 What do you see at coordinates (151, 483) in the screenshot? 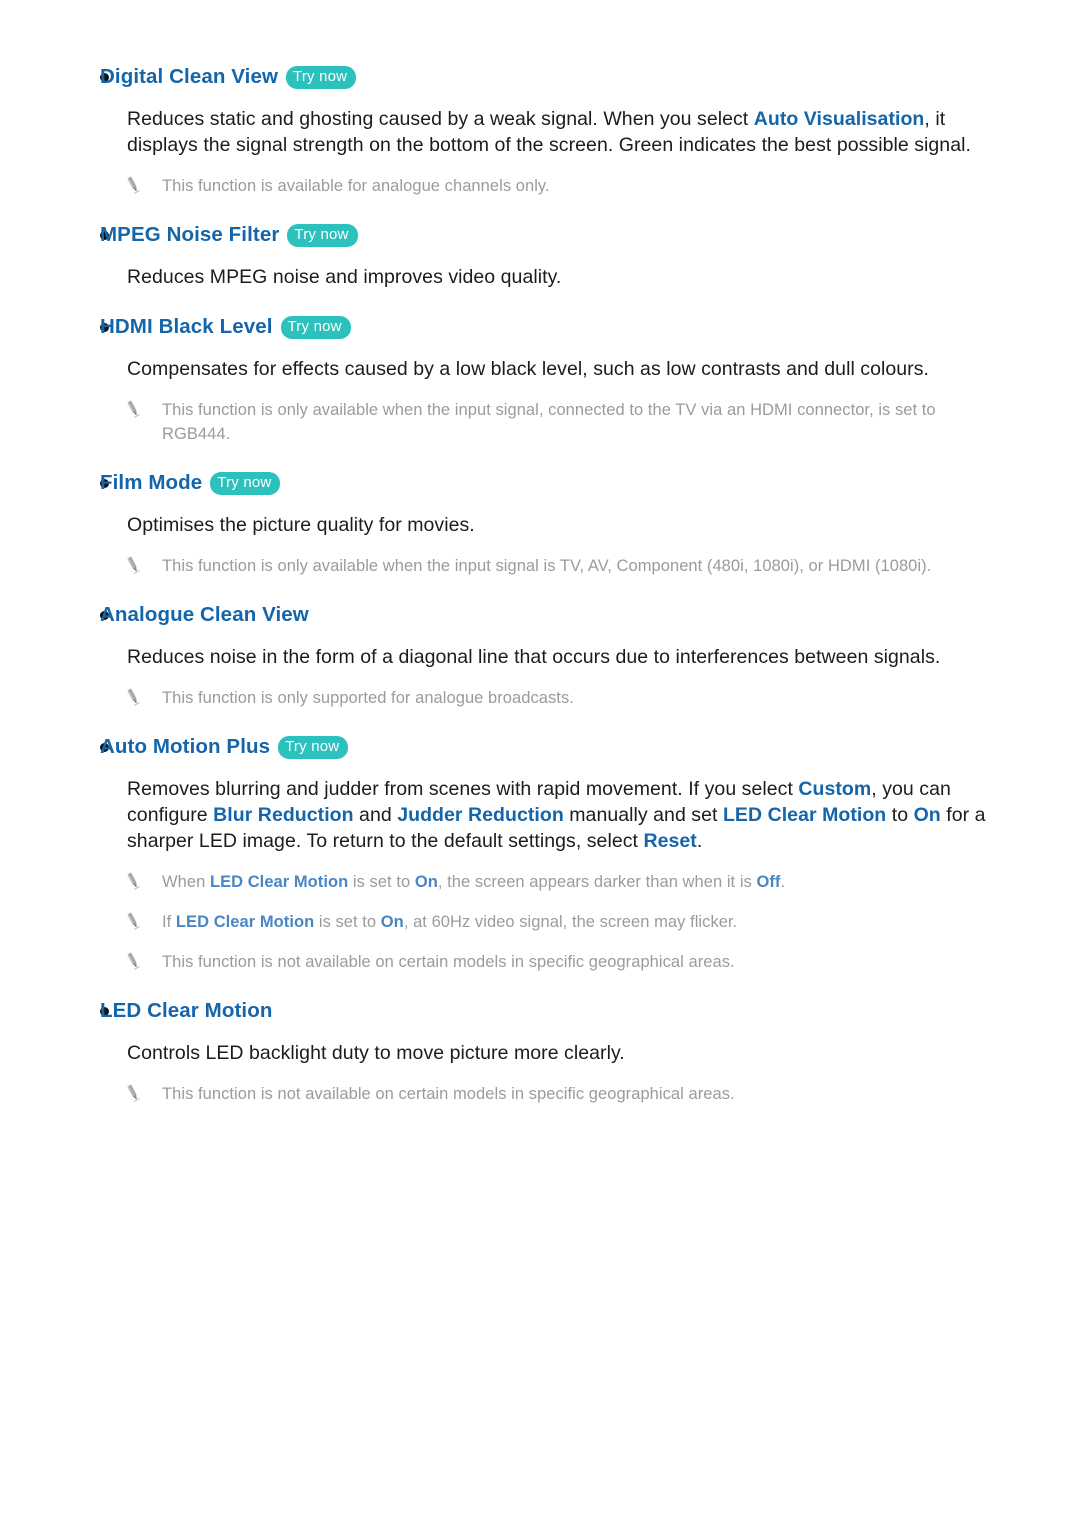
I see `section-title: Film Mode` at bounding box center [151, 483].